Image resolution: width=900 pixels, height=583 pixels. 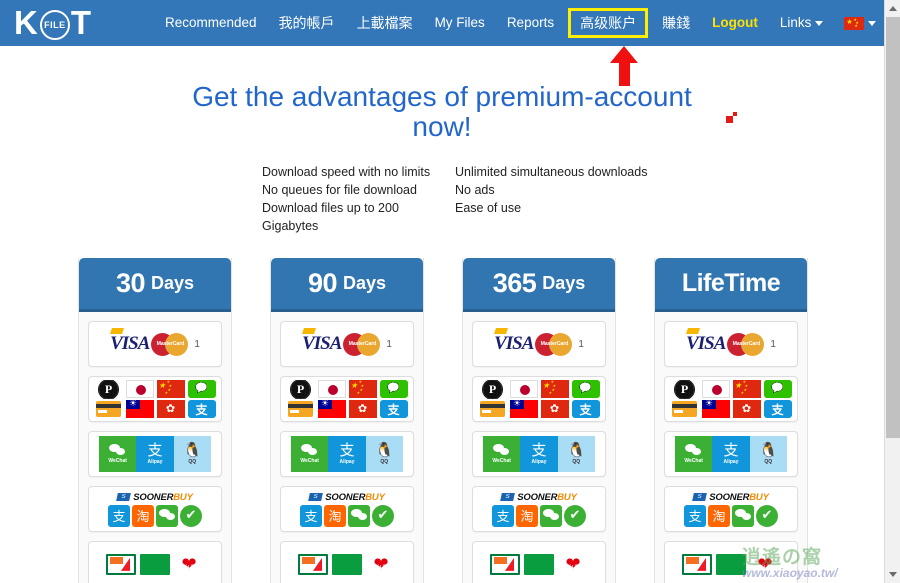 What do you see at coordinates (608, 23) in the screenshot?
I see `nav-premium-account: 高级账户` at bounding box center [608, 23].